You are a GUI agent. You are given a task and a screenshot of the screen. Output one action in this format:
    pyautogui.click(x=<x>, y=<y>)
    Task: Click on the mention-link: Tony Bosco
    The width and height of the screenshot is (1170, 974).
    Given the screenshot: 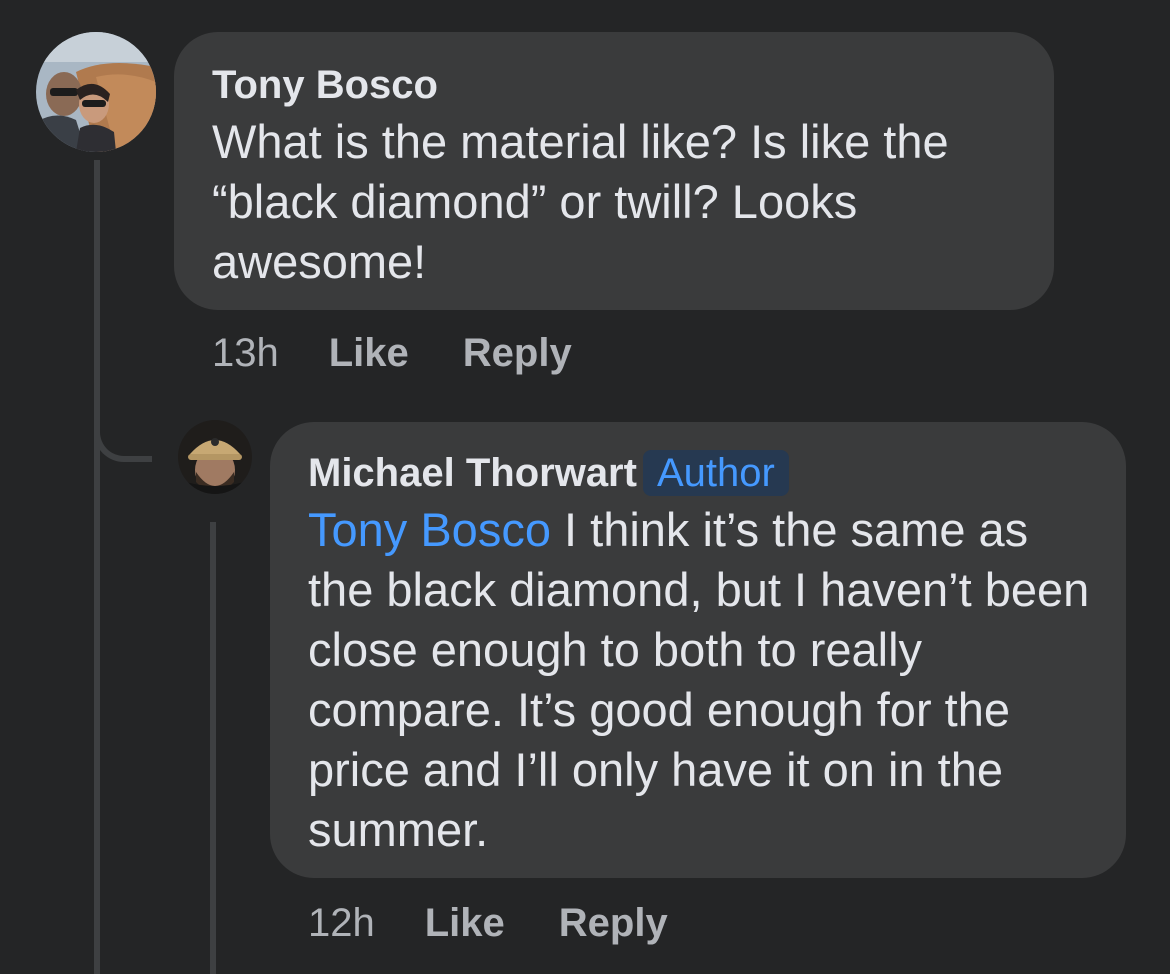 What is the action you would take?
    pyautogui.click(x=429, y=529)
    